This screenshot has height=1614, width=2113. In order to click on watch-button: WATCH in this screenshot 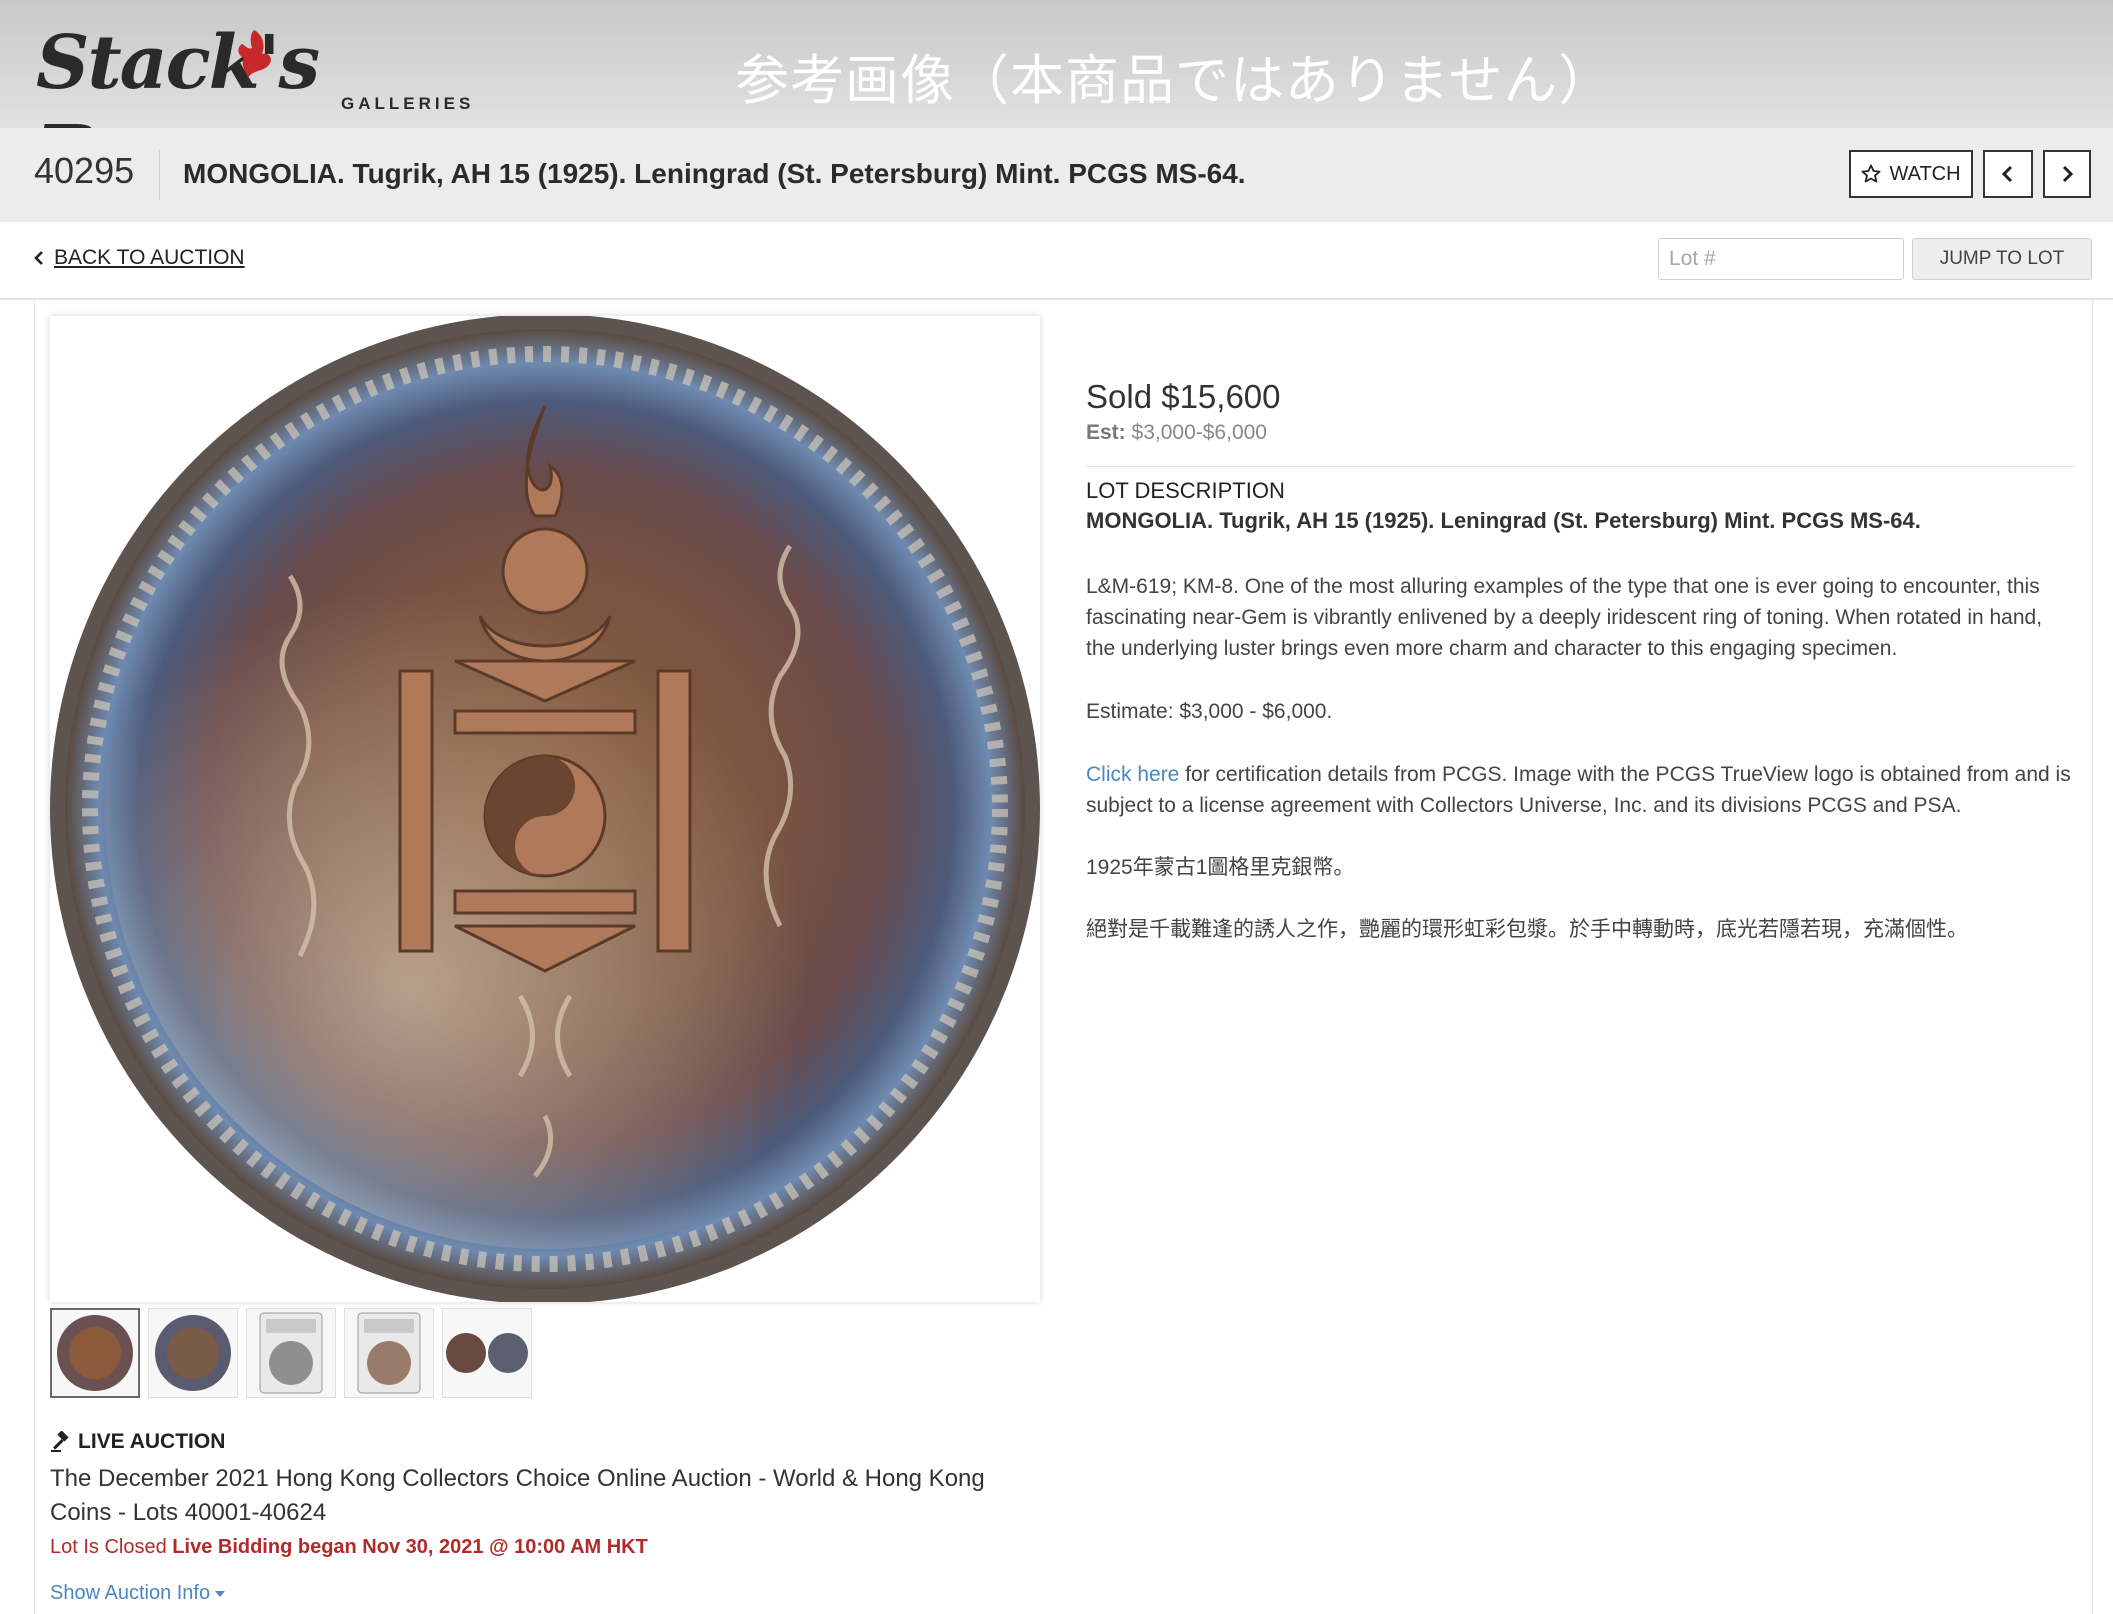, I will do `click(1911, 174)`.